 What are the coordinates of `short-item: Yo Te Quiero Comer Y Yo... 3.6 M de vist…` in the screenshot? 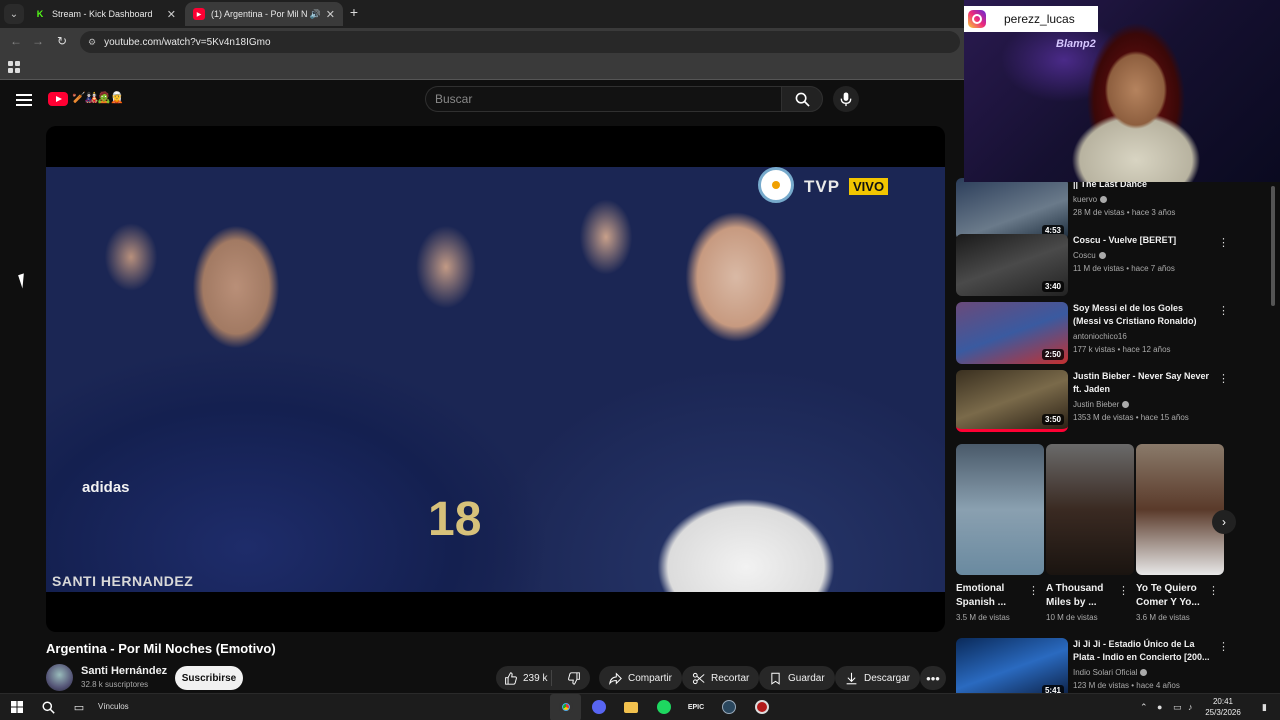 It's located at (1180, 533).